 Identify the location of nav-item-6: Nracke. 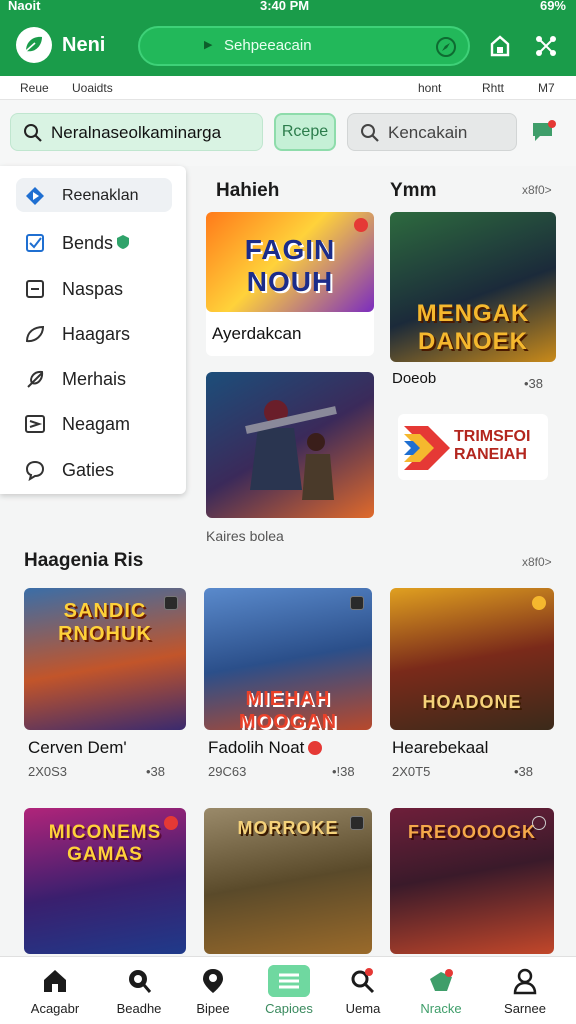
(441, 990).